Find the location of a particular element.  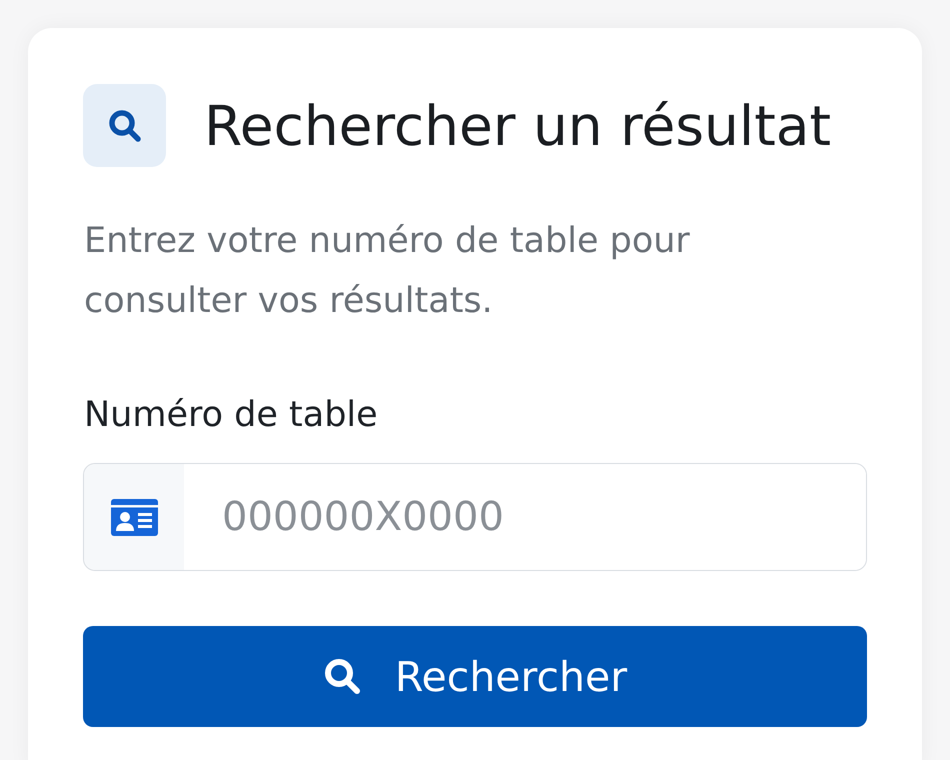

search-button: Rechercher is located at coordinates (475, 676).